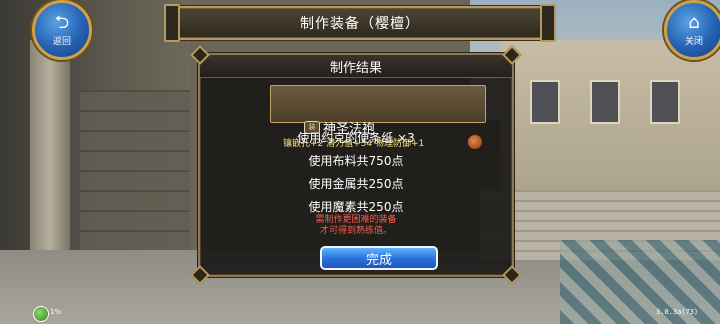  I want to click on window-title-text: 制作装备（樱檀）, so click(360, 24).